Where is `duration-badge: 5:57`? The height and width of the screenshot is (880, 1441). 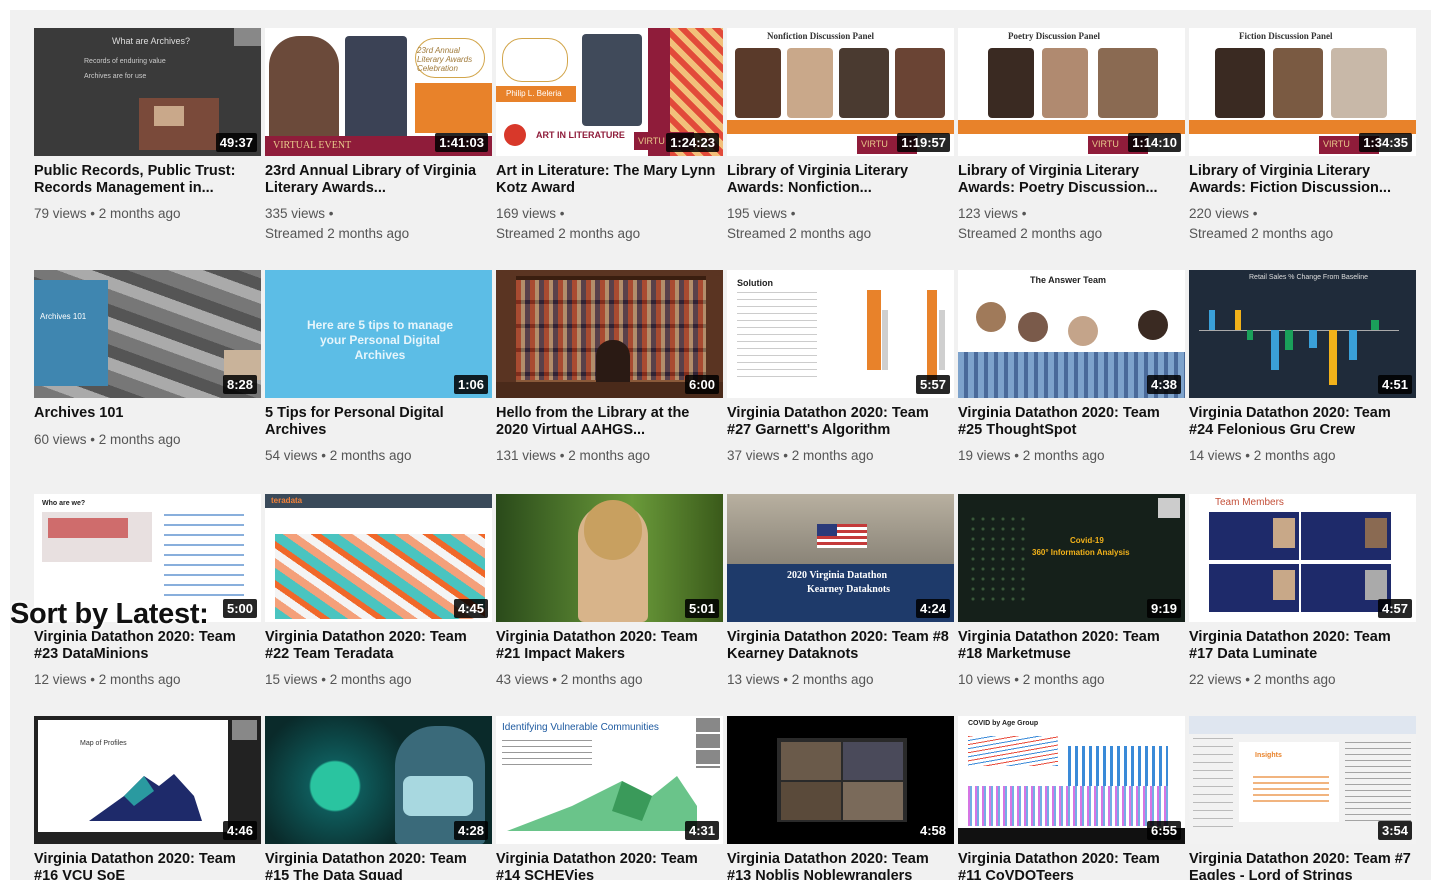
duration-badge: 5:57 is located at coordinates (932, 384).